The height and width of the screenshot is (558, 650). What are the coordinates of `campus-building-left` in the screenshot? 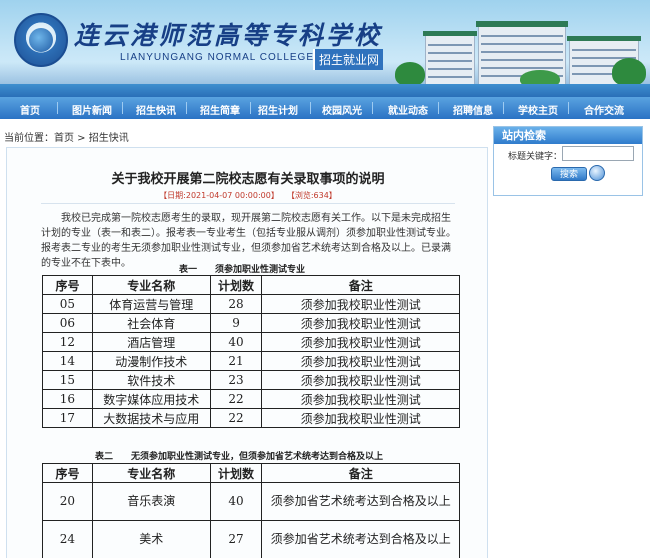 It's located at (450, 60).